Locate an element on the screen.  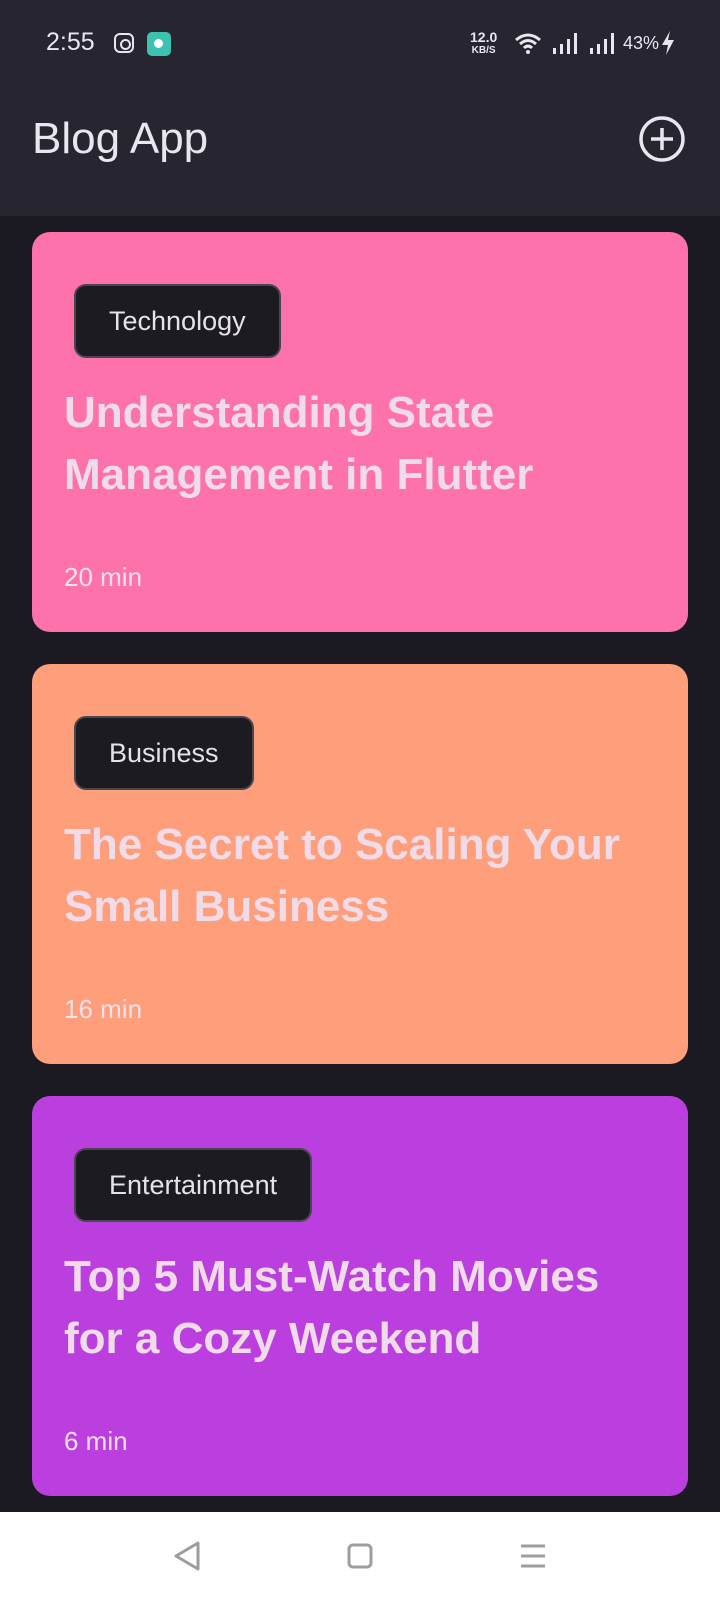
home-icon is located at coordinates (360, 1556).